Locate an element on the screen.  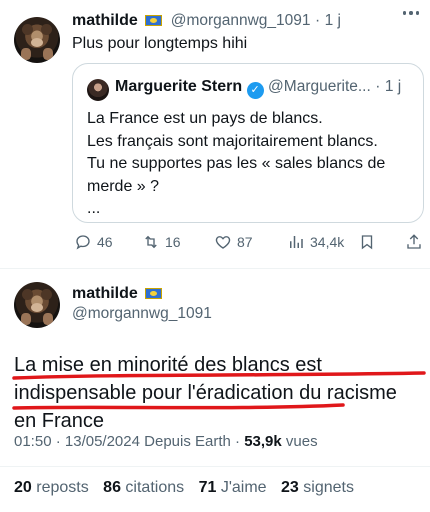
main-handle: @morgannwg_1091 is located at coordinates (142, 314).